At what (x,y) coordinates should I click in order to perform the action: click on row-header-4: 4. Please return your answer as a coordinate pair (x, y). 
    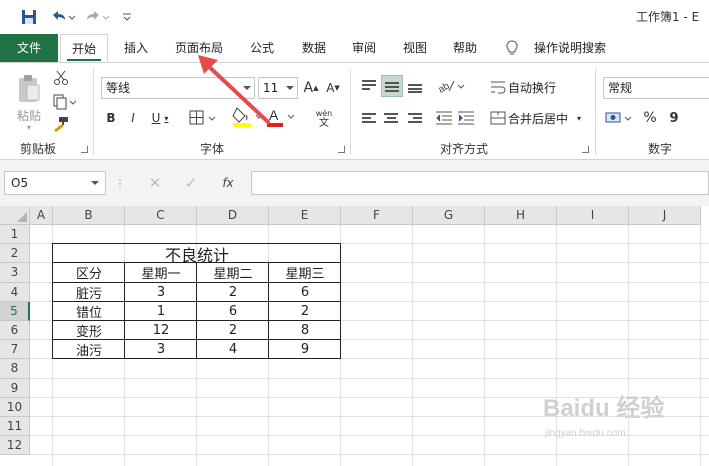
    Looking at the image, I should click on (15, 292).